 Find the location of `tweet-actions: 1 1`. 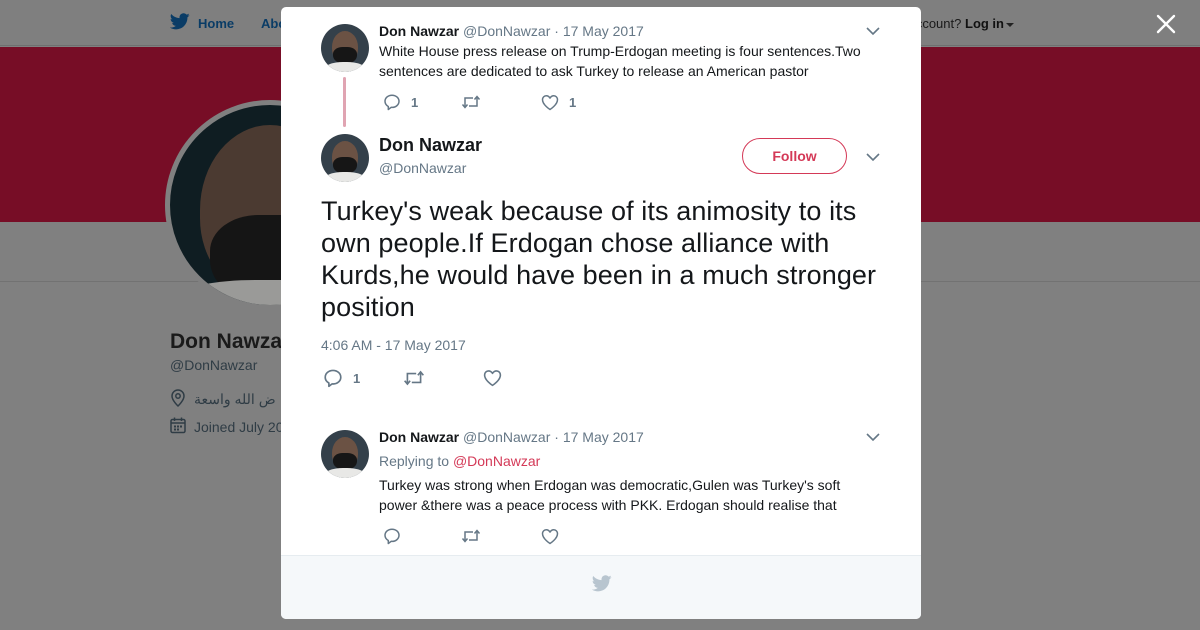

tweet-actions: 1 1 is located at coordinates (479, 102).